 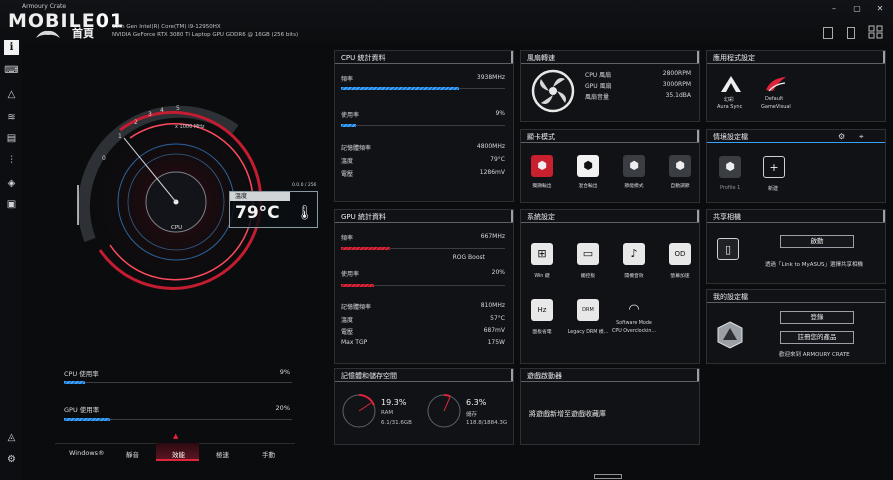 I want to click on sidebar-item-armoury: ≋, so click(x=11, y=117).